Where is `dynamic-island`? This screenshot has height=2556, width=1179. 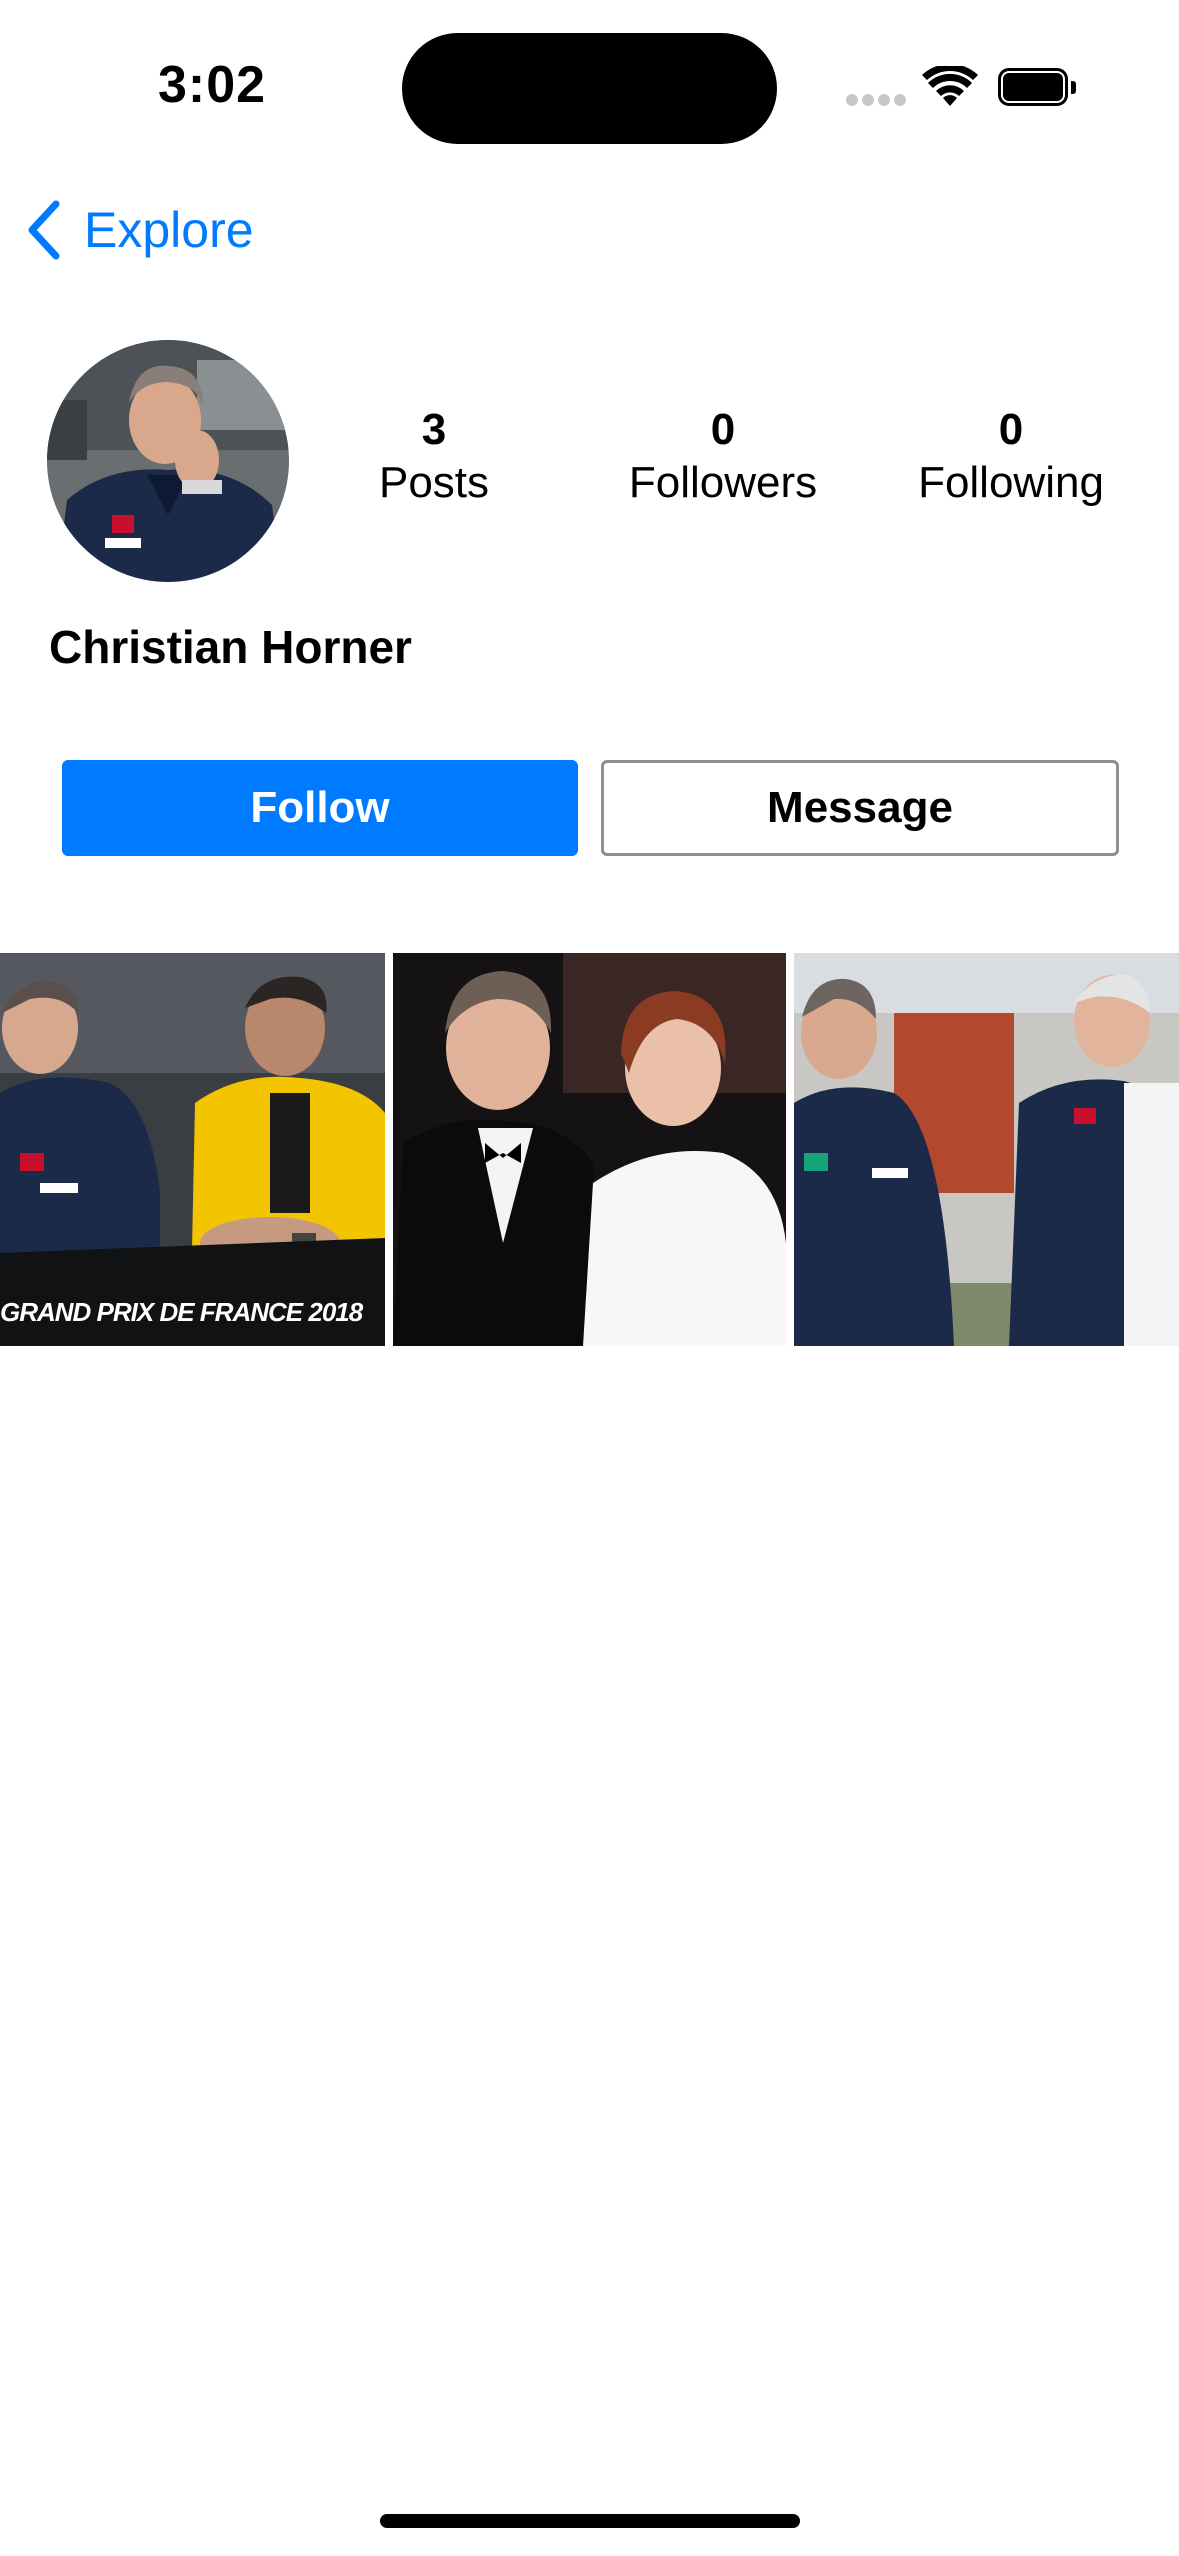 dynamic-island is located at coordinates (589, 88).